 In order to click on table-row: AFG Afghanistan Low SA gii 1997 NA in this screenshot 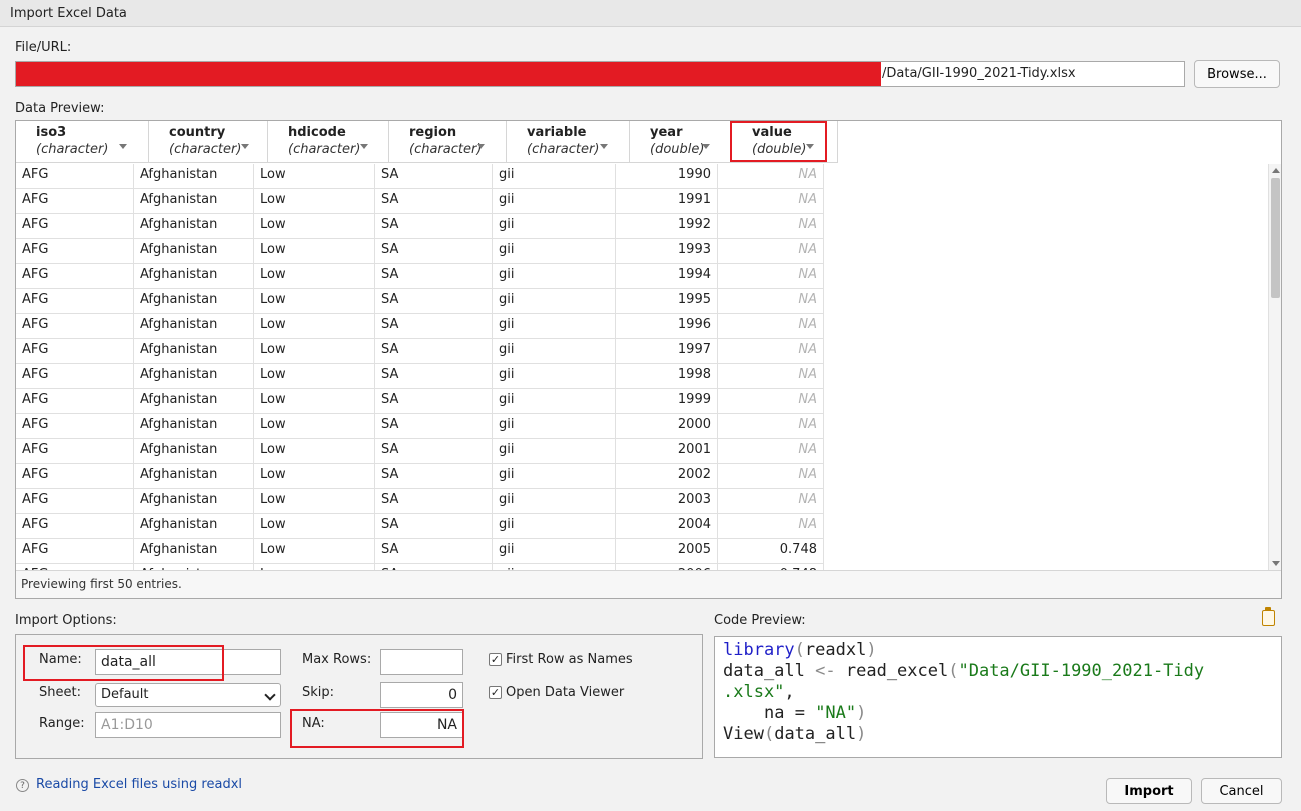, I will do `click(420, 351)`.